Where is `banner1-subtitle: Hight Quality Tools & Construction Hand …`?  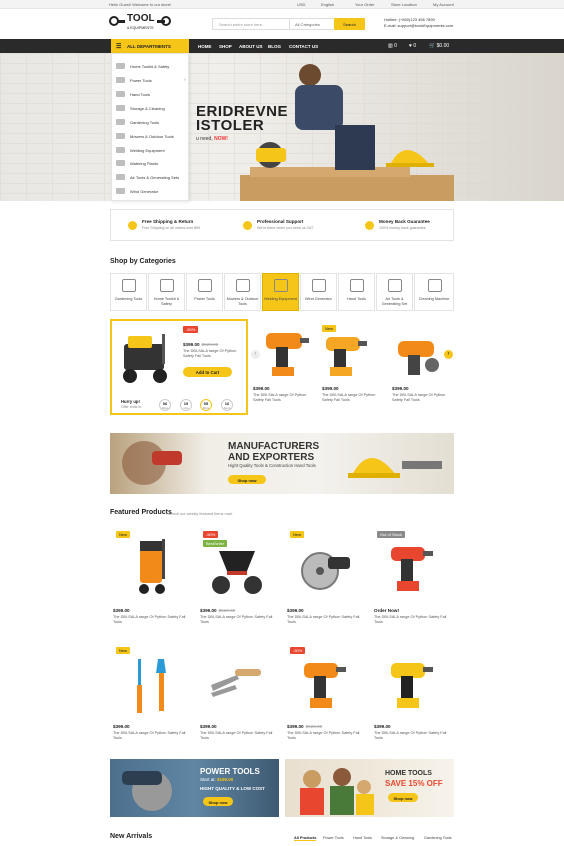
banner1-subtitle: Hight Quality Tools & Construction Hand … is located at coordinates (272, 465).